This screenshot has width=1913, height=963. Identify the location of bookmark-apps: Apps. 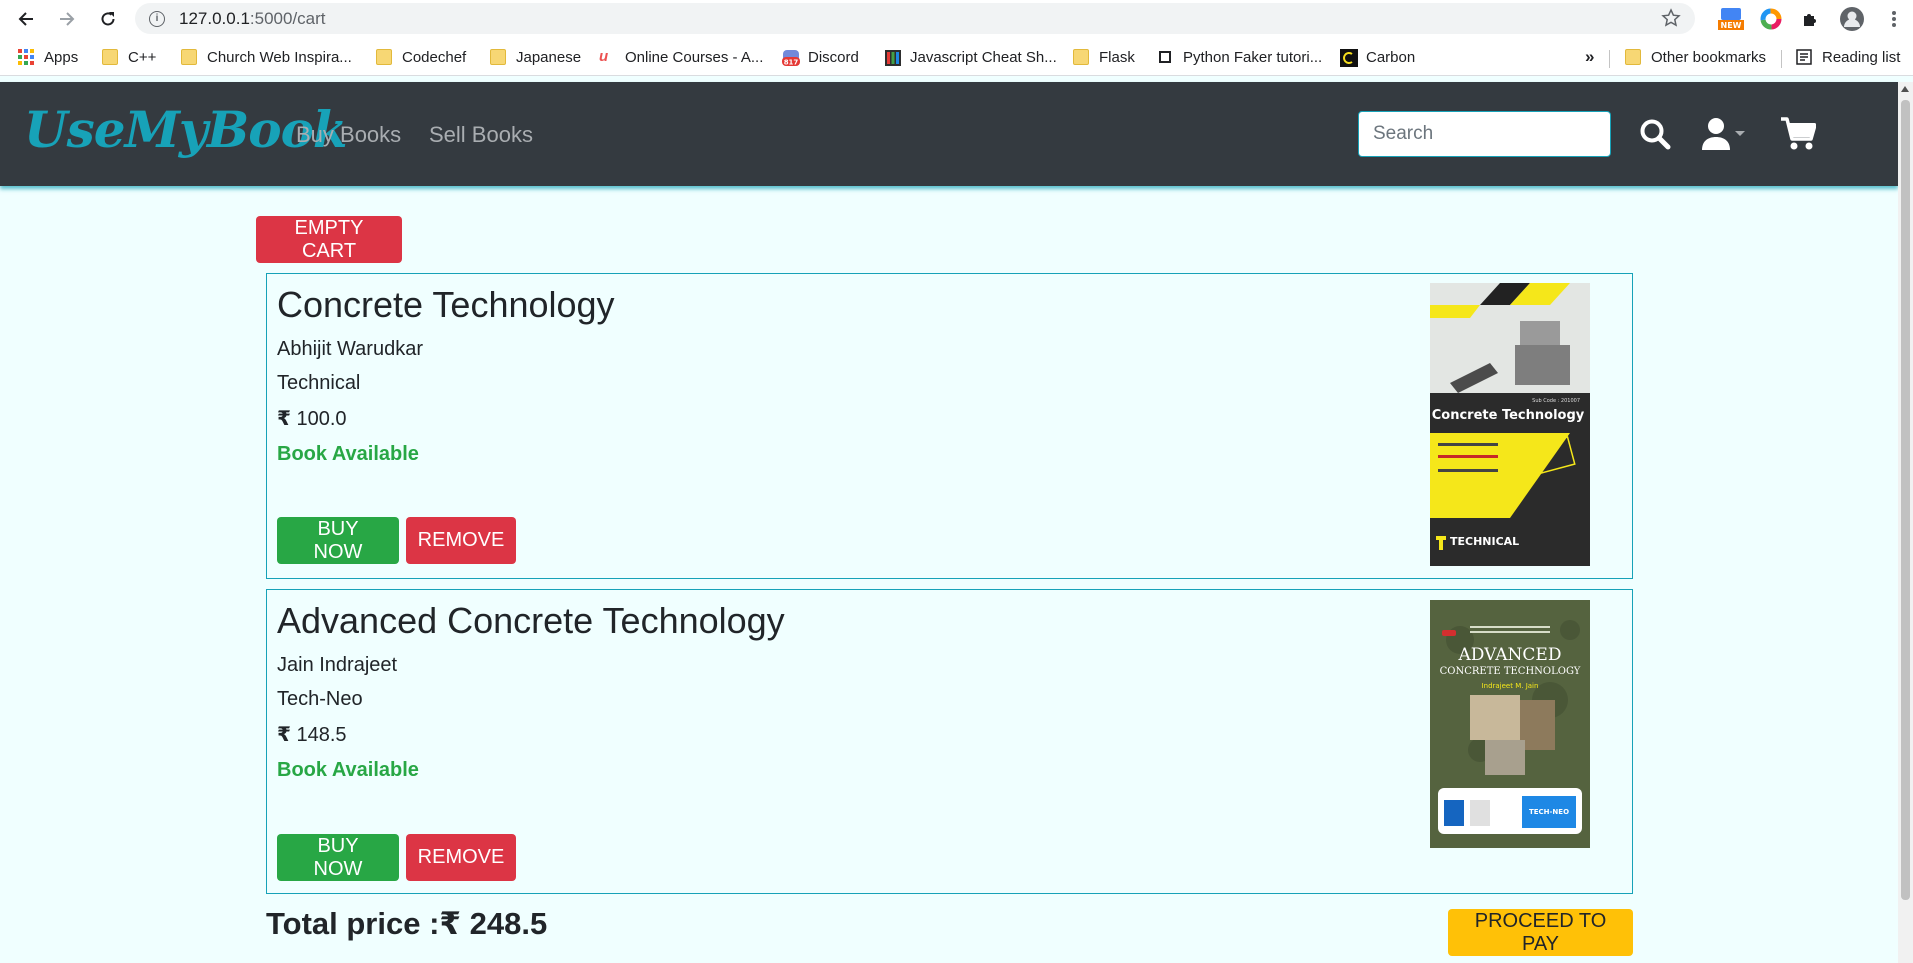
(48, 57).